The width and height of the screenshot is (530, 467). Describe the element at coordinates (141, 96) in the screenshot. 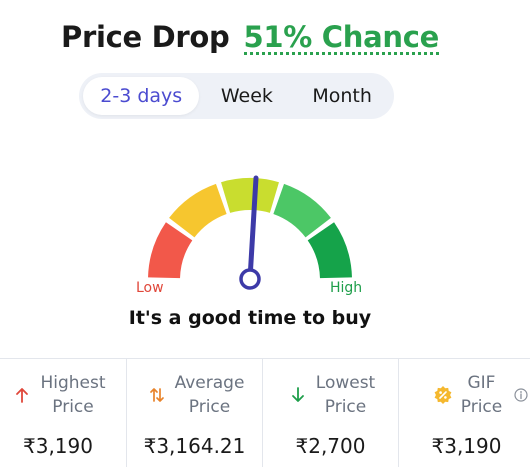

I see `tab-2-3-days: 2-3 days` at that location.